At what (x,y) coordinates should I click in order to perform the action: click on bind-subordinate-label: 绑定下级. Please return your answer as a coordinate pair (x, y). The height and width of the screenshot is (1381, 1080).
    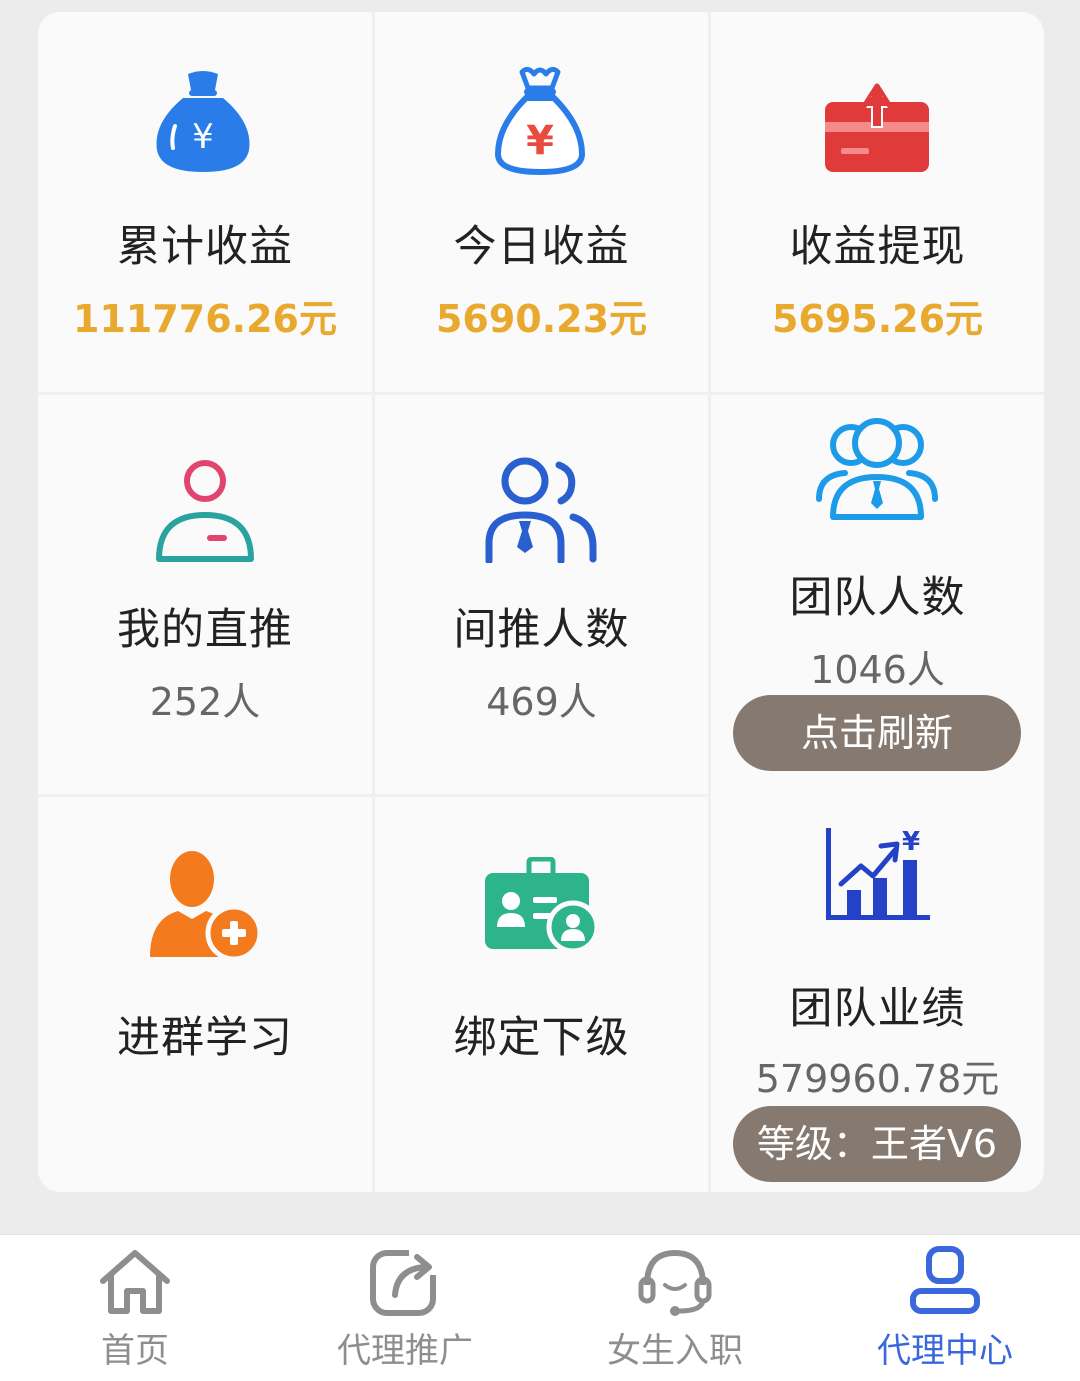
    Looking at the image, I should click on (541, 1038).